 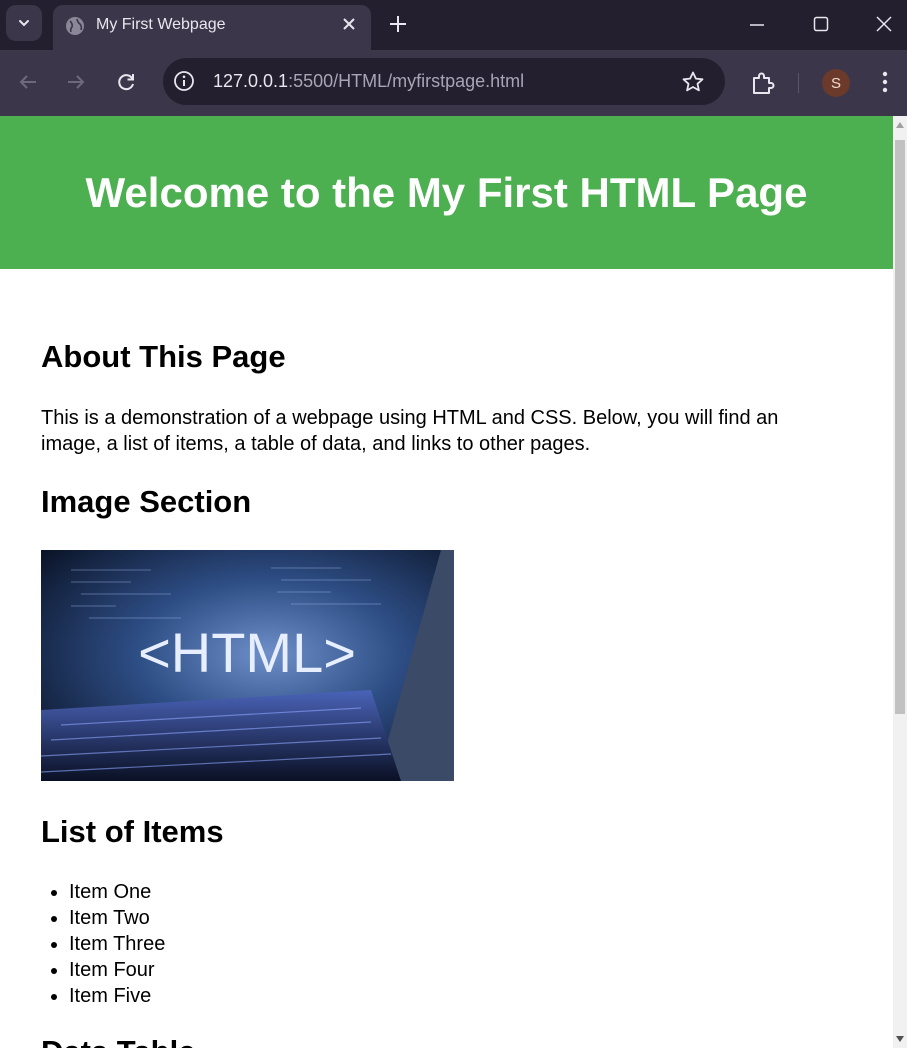 What do you see at coordinates (900, 125) in the screenshot?
I see `scroll-up-icon` at bounding box center [900, 125].